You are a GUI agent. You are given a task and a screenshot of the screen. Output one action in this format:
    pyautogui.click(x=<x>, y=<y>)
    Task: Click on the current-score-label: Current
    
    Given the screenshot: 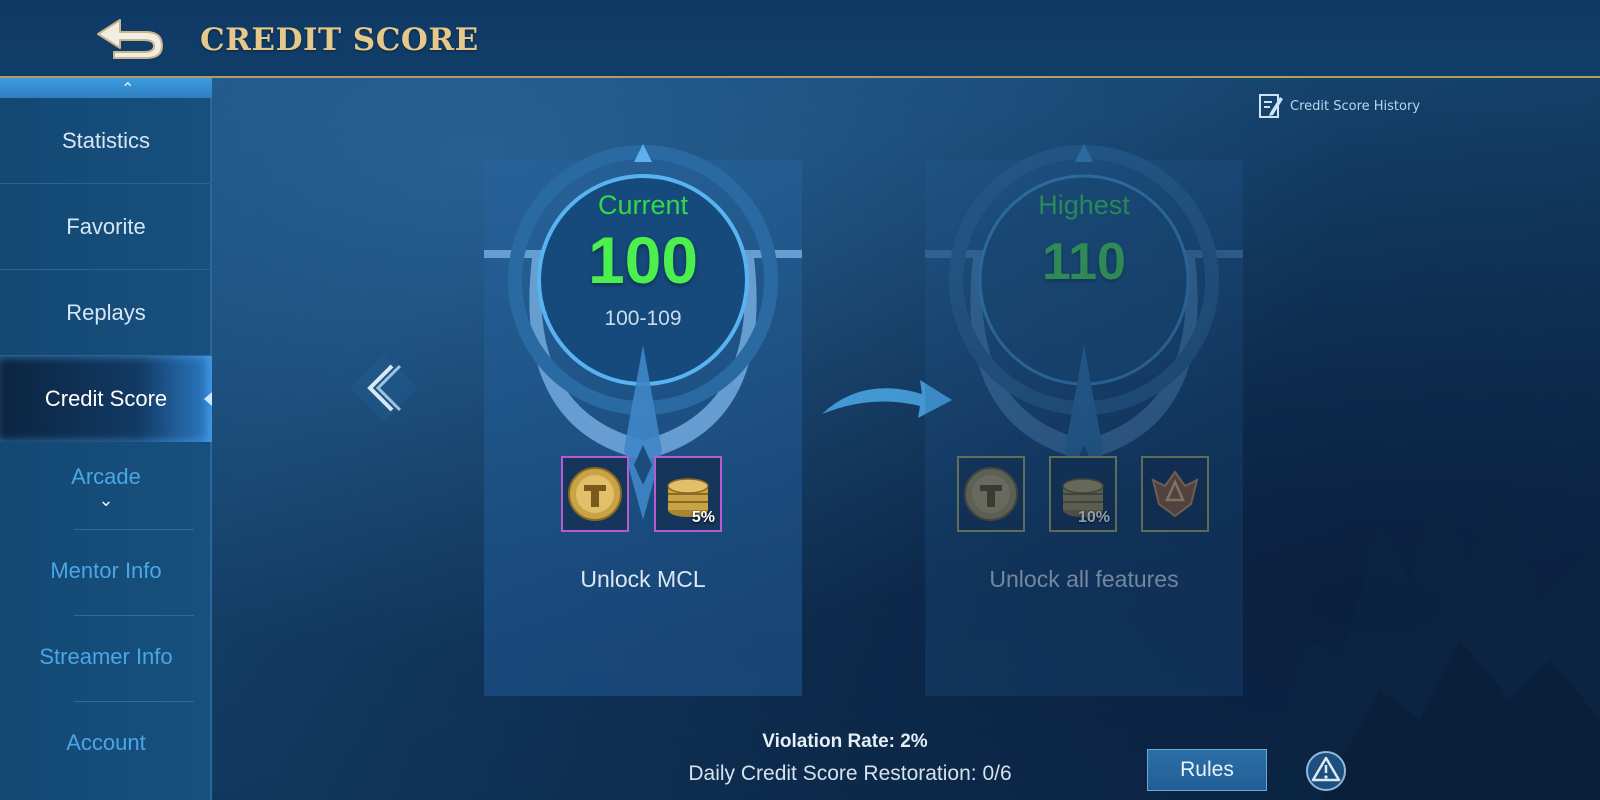 What is the action you would take?
    pyautogui.click(x=643, y=205)
    